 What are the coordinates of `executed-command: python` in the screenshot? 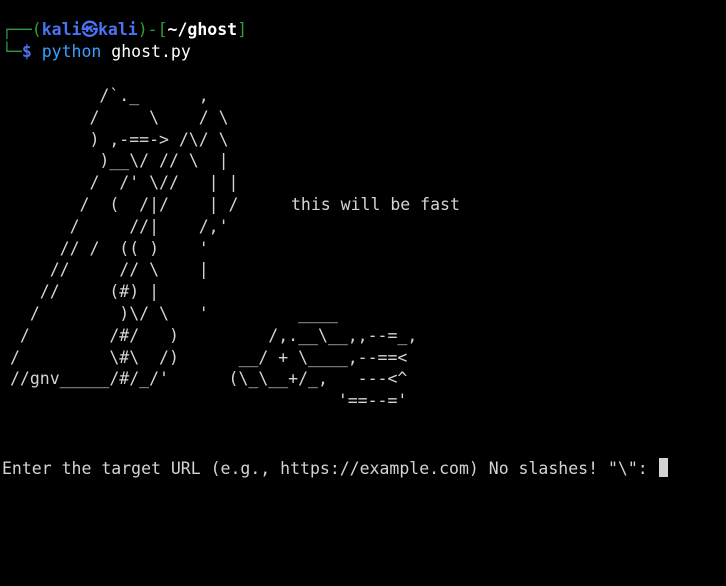 It's located at (71, 51).